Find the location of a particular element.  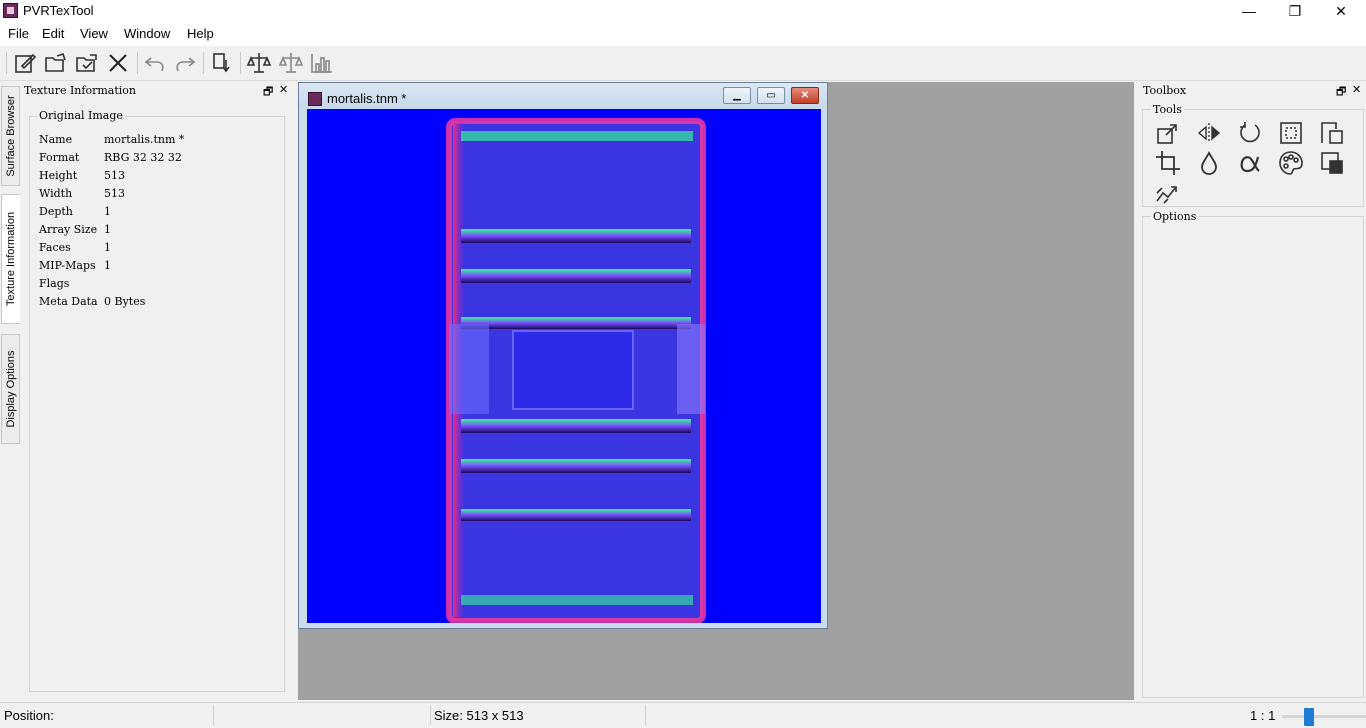

menu-bar: File Edit View Window Help is located at coordinates (683, 34).